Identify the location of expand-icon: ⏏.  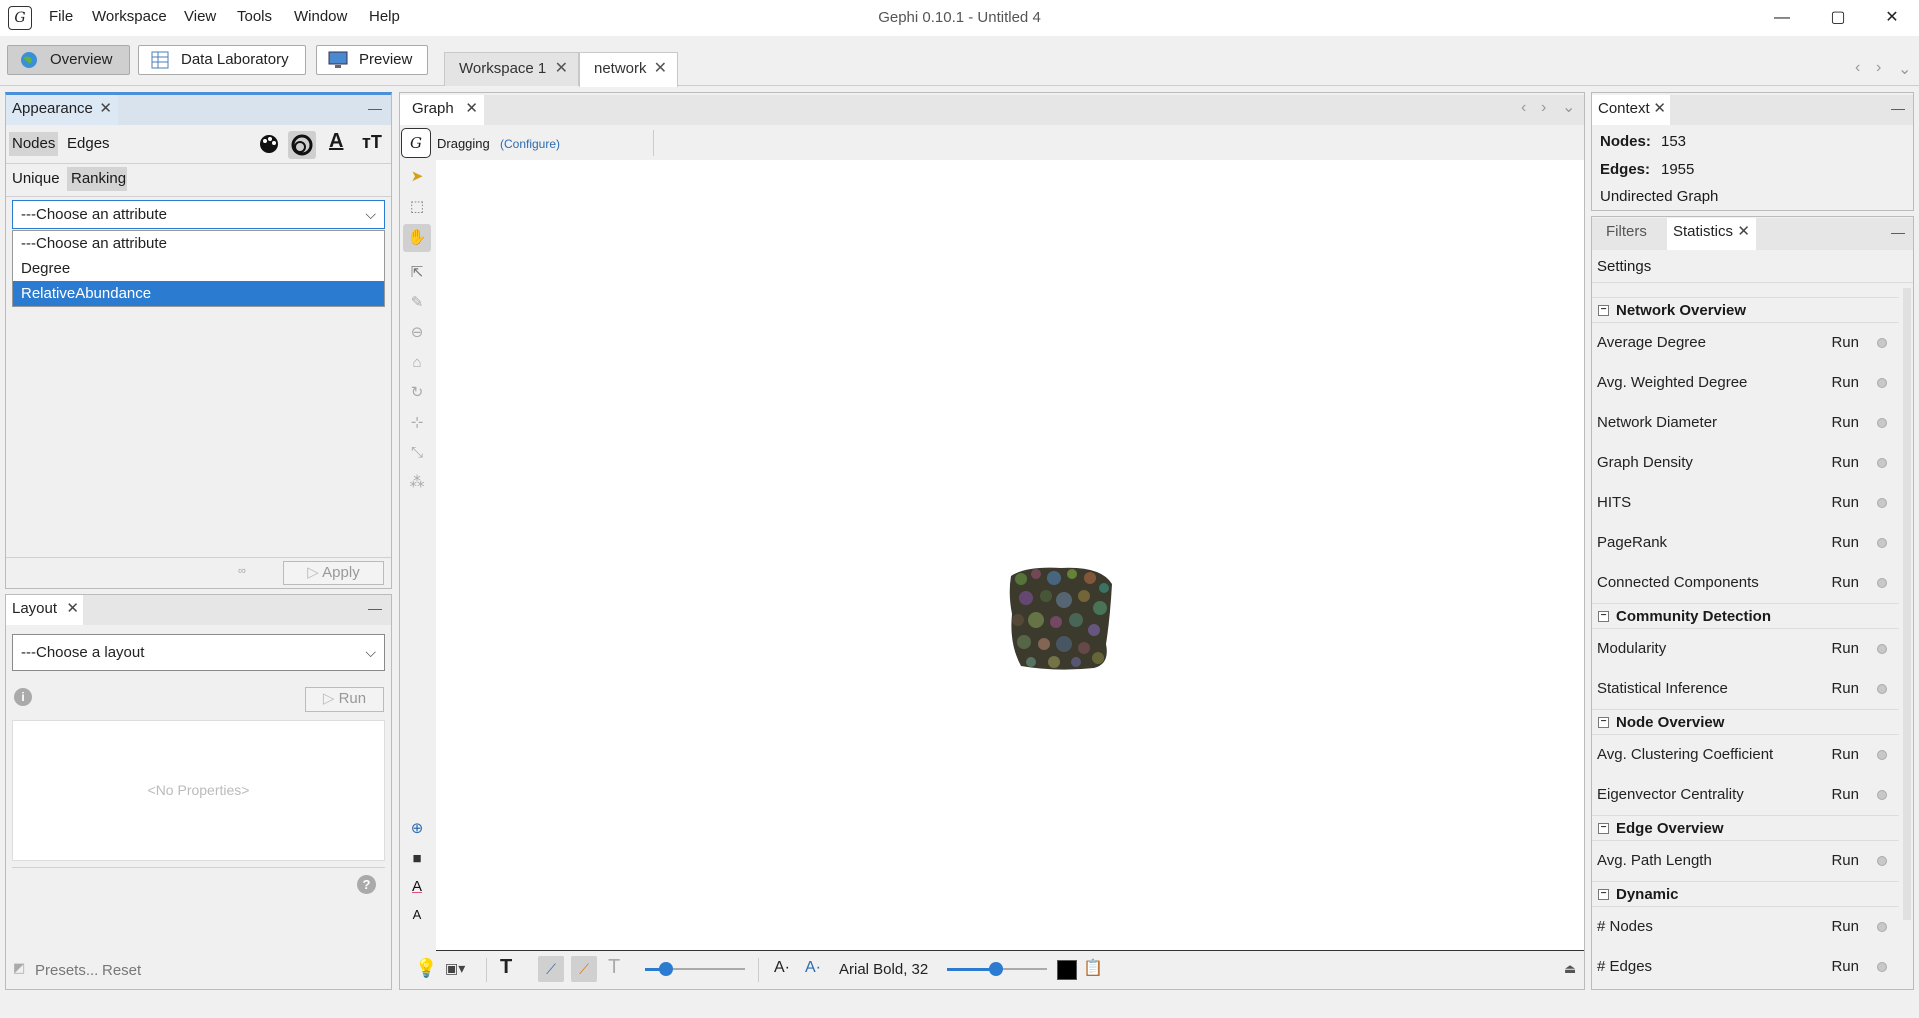
(1570, 969).